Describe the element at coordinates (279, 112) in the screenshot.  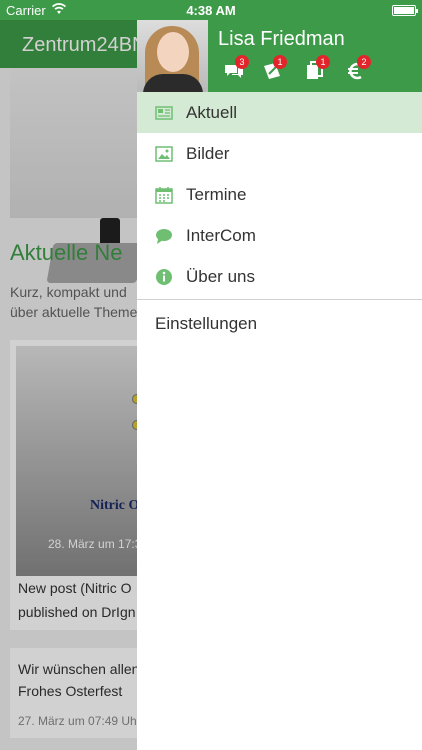
I see `menu-item-aktuell: Aktuell` at that location.